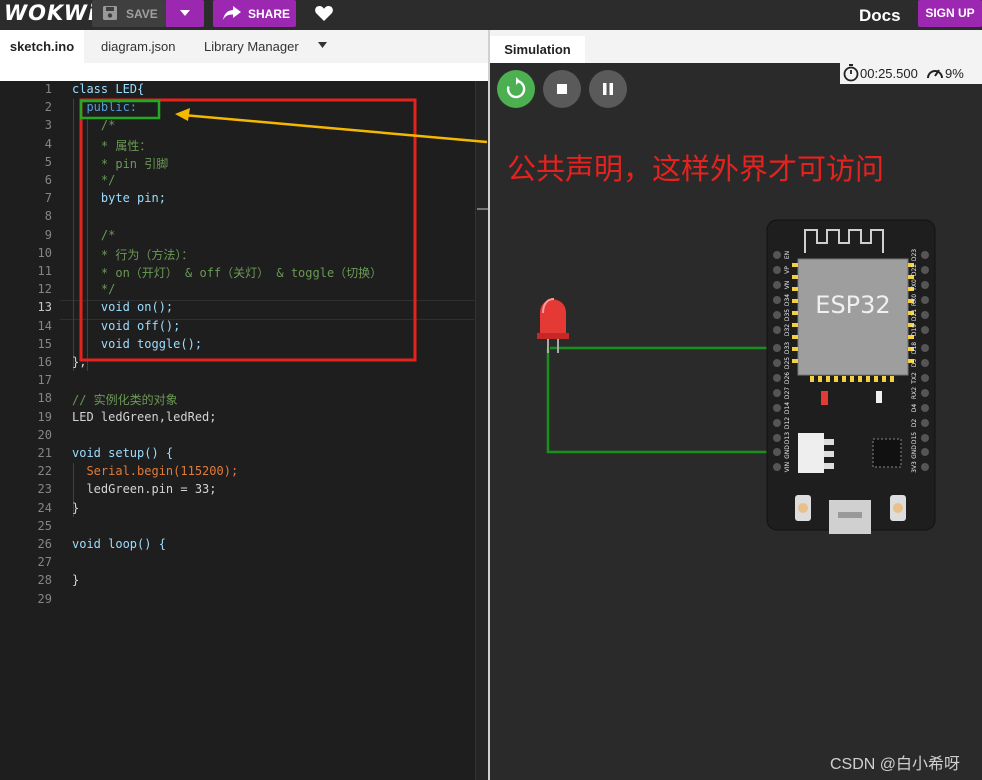  What do you see at coordinates (696, 169) in the screenshot?
I see `annotation-text: 公共声明，这样外界才可访问` at bounding box center [696, 169].